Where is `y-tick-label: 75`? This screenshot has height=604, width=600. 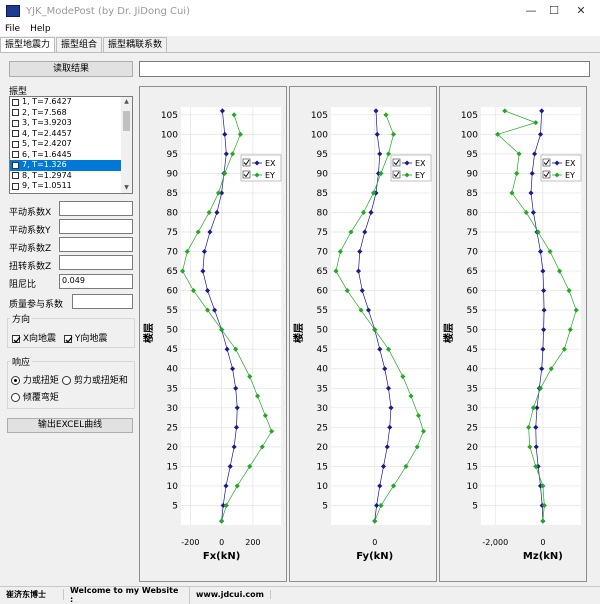
y-tick-label: 75 is located at coordinates (322, 233).